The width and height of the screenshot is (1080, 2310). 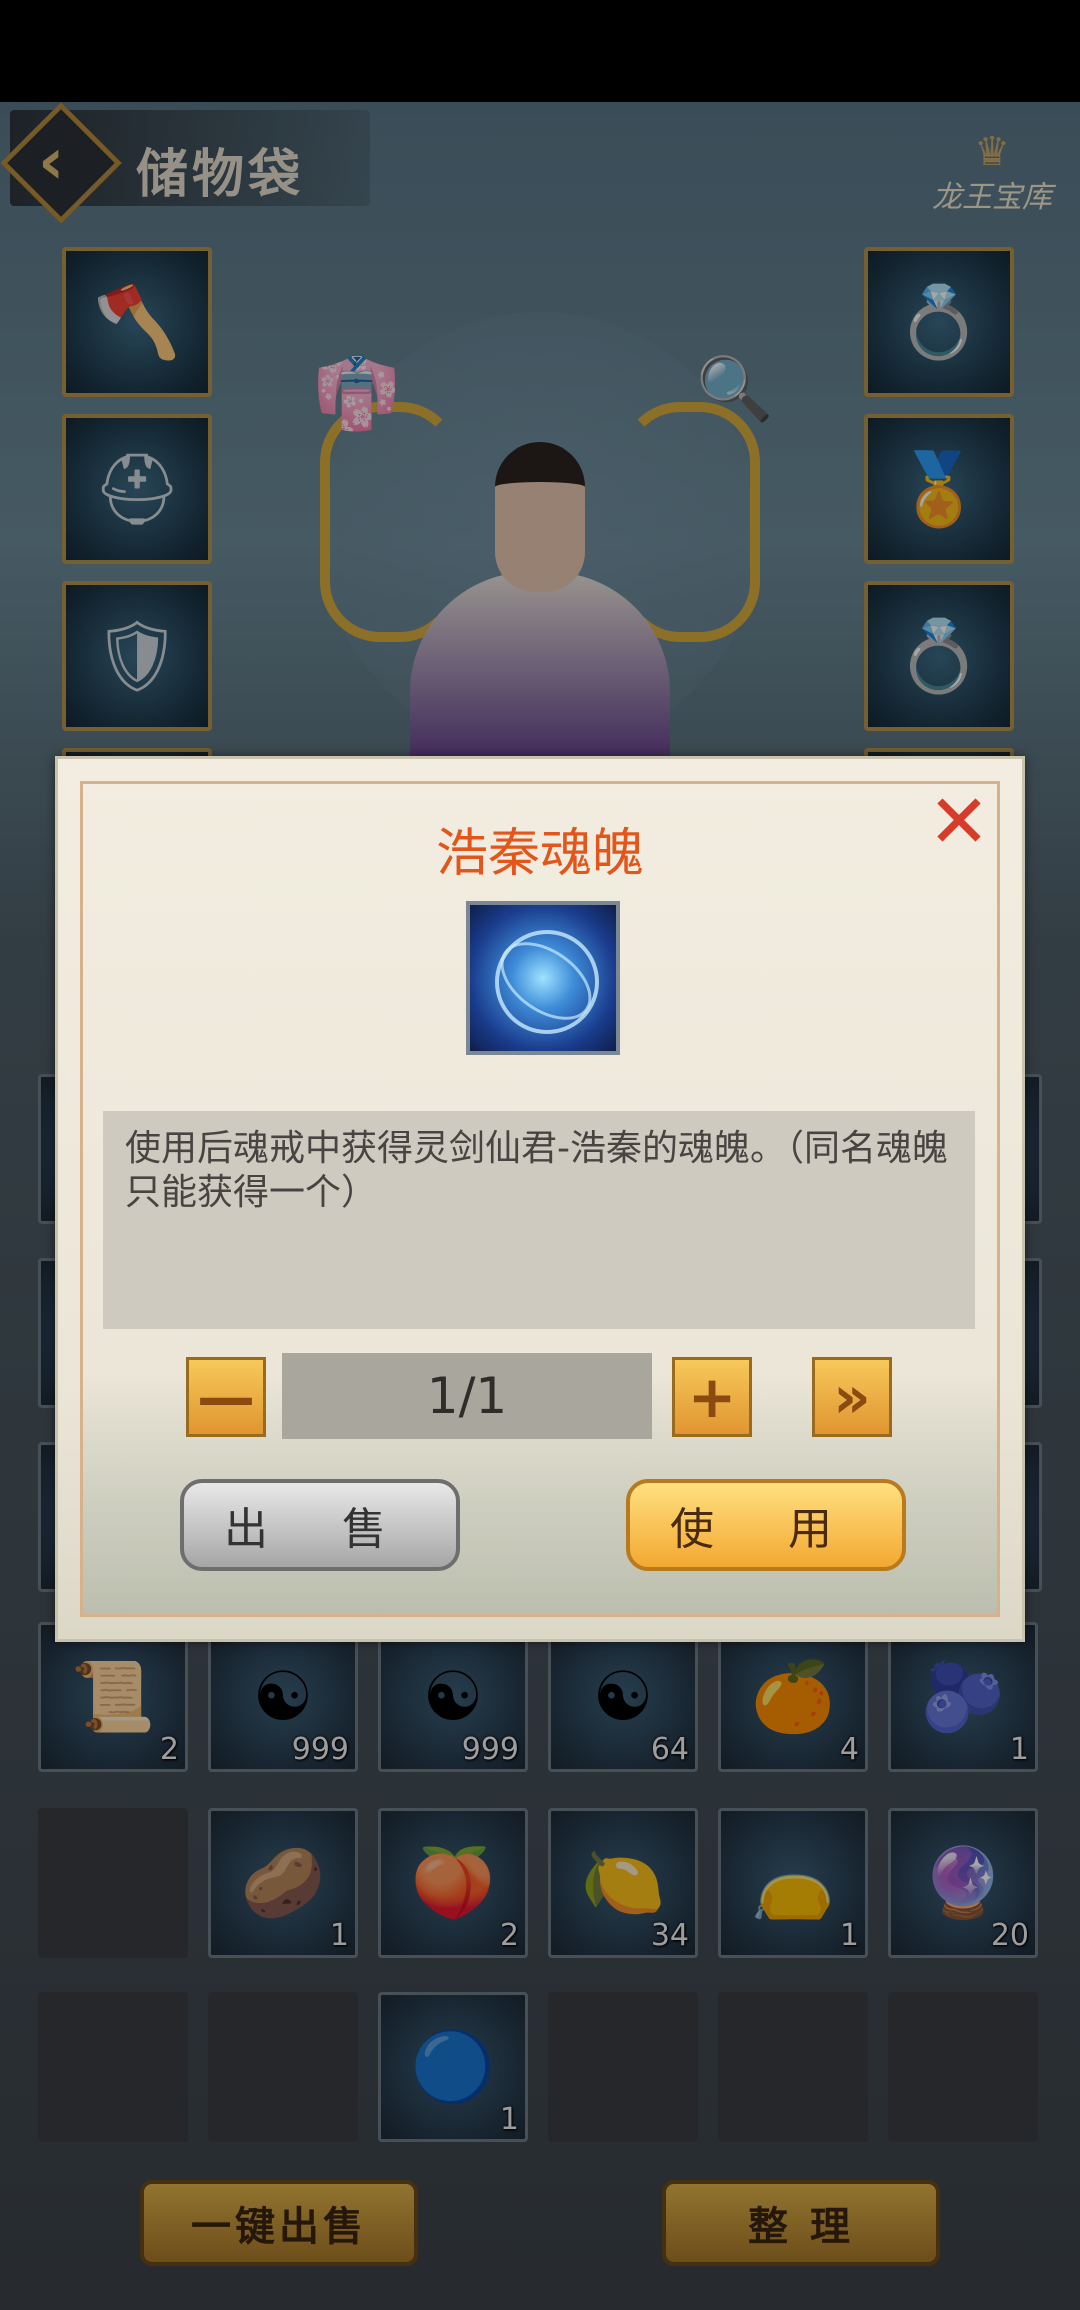 I want to click on inventory-slot: 🍋 34, so click(x=623, y=1883).